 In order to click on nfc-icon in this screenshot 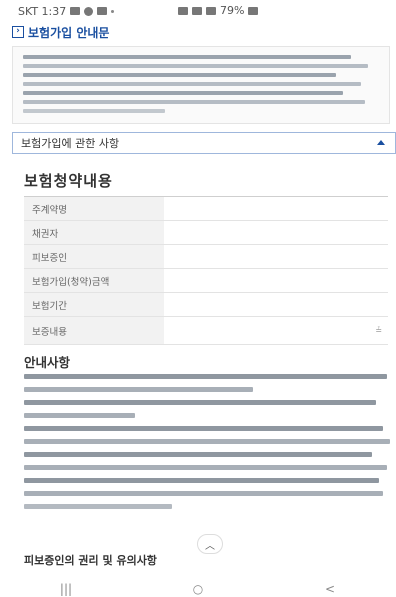, I will do `click(183, 10)`.